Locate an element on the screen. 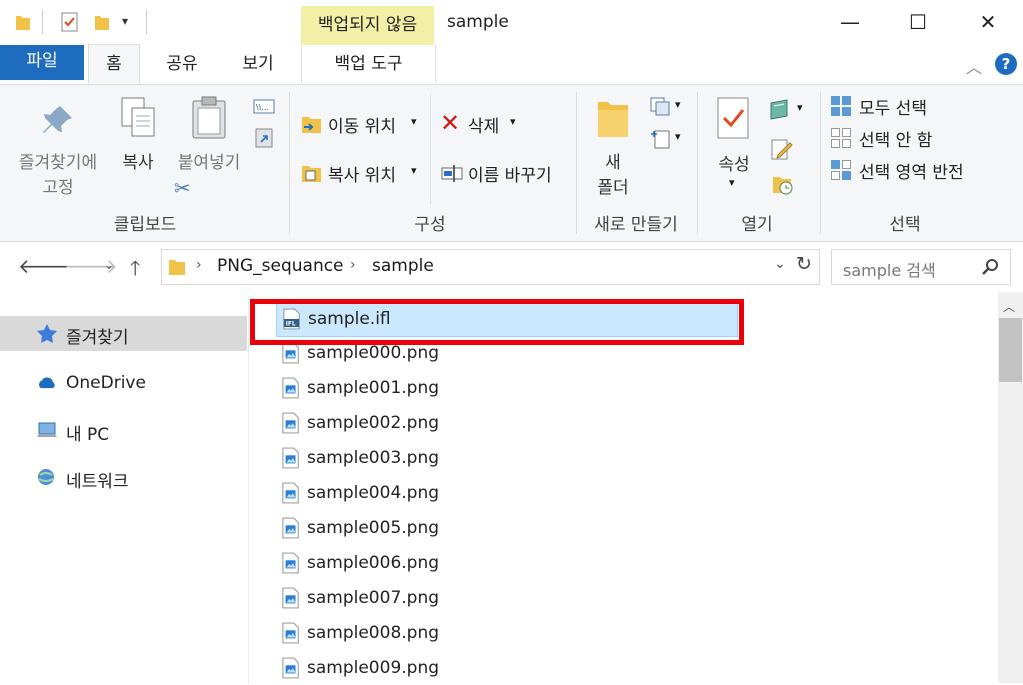 The width and height of the screenshot is (1023, 685). close-button: ✕ is located at coordinates (988, 22).